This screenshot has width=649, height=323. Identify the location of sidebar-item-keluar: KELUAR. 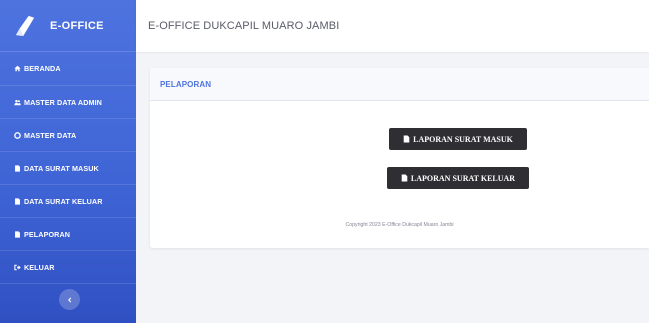
(68, 267).